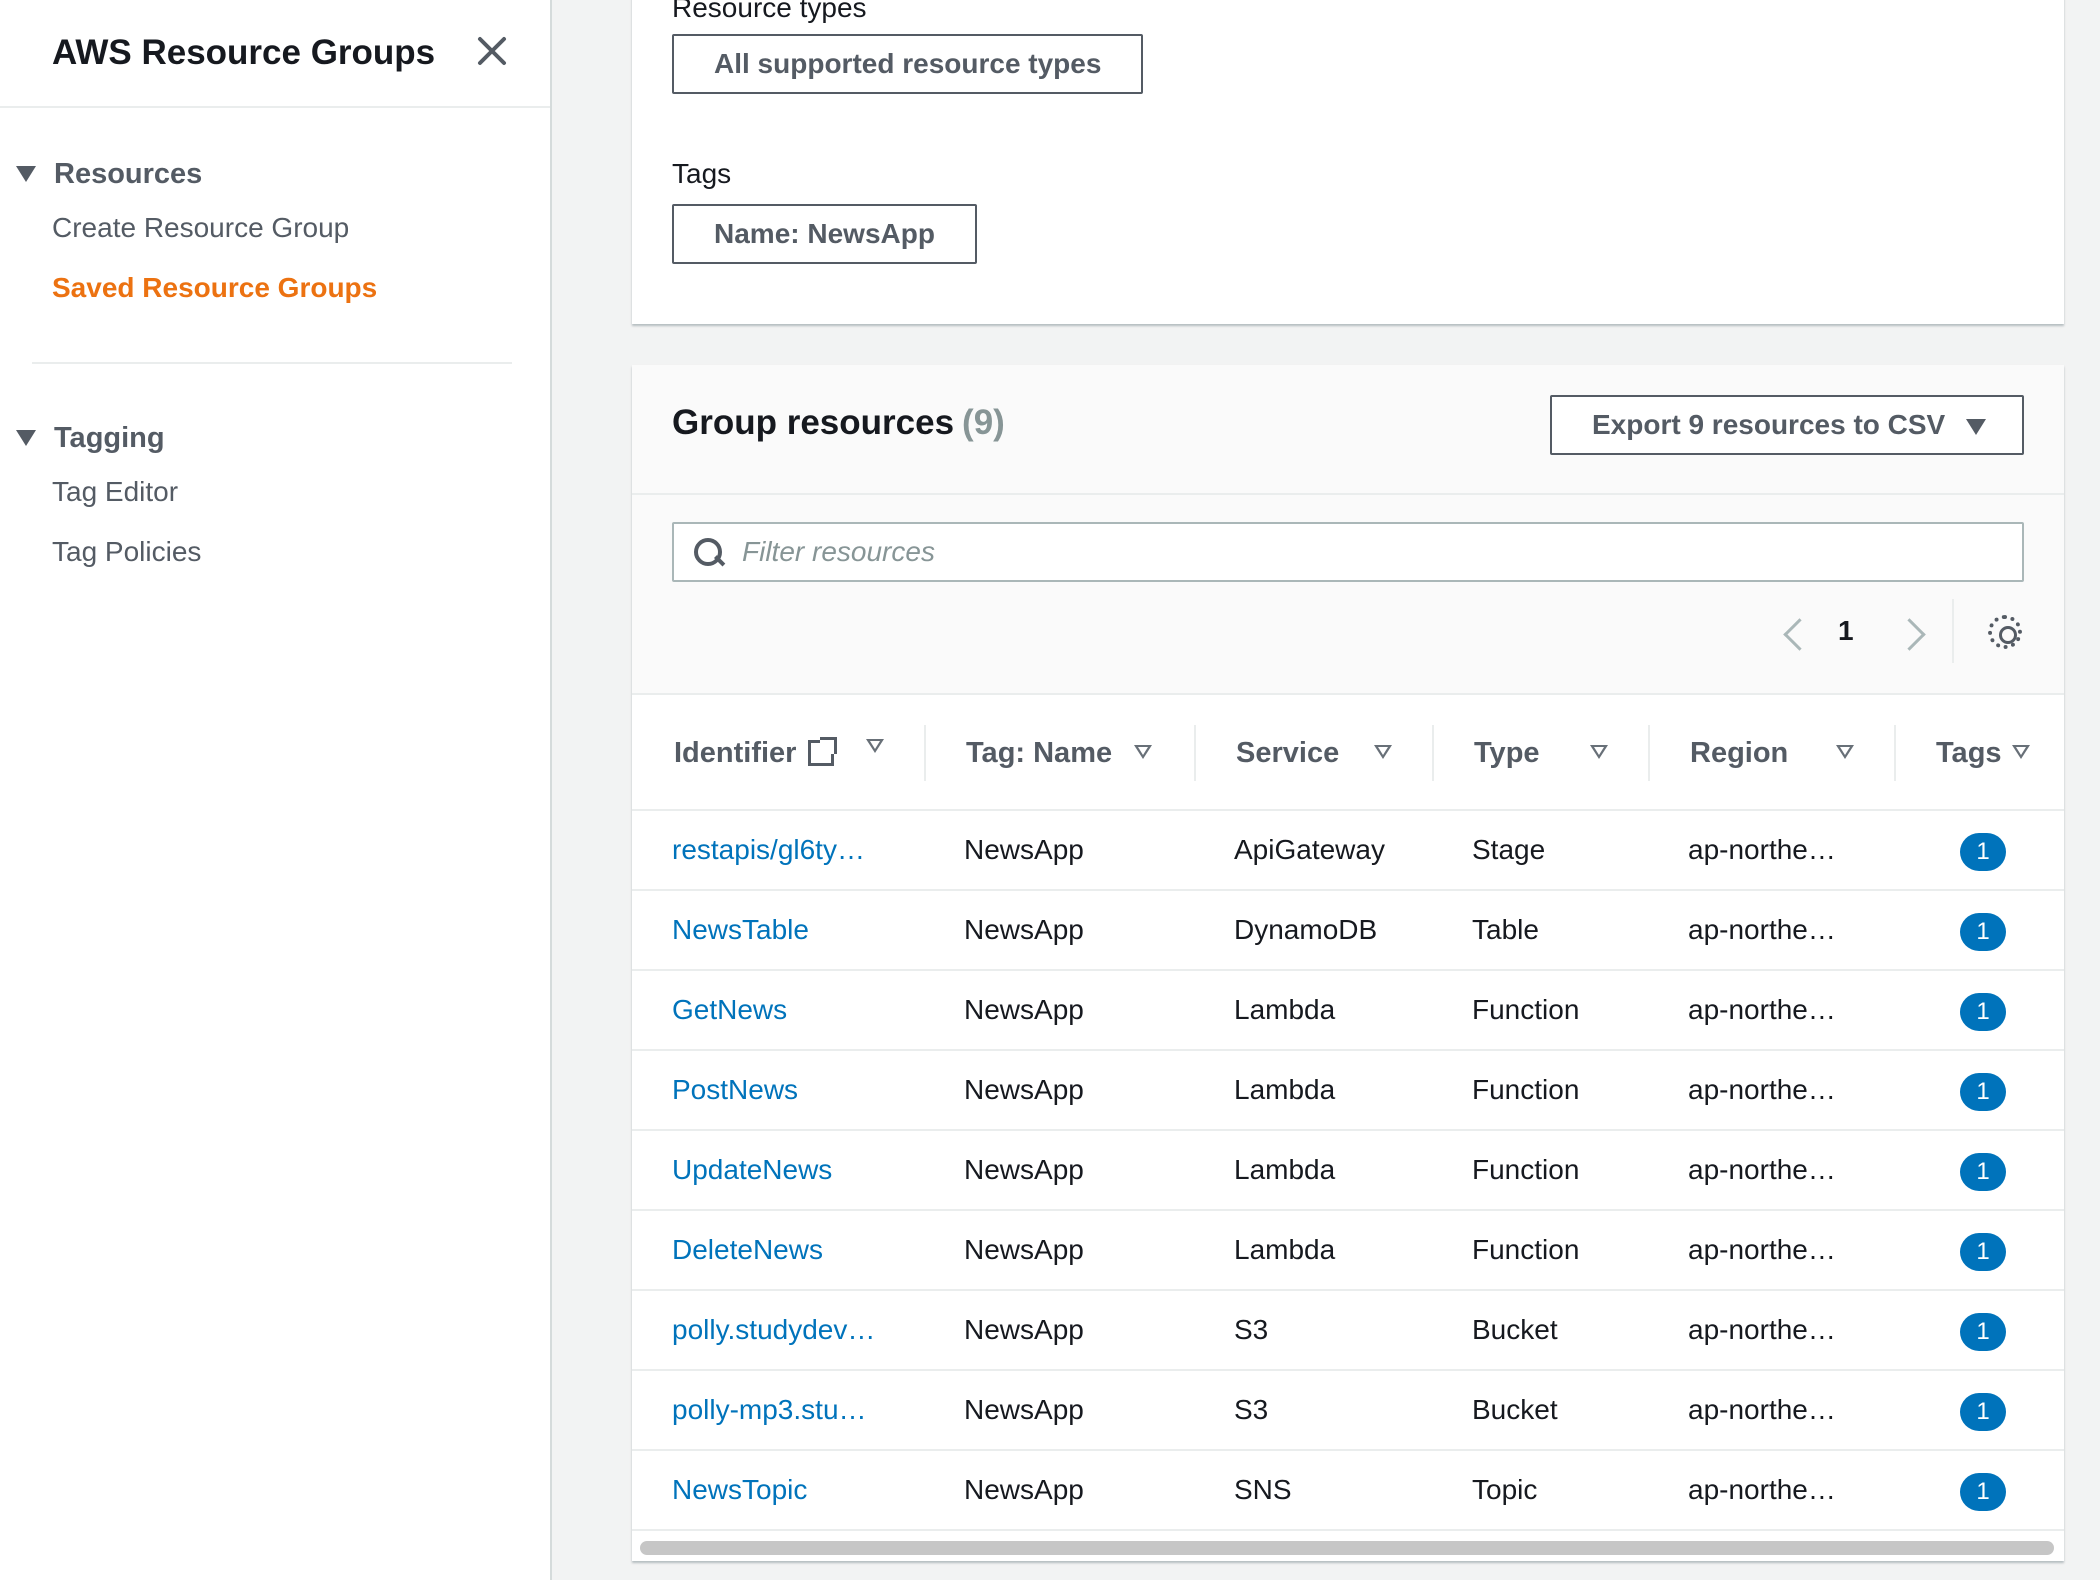 The image size is (2100, 1580). I want to click on sidebar-section-toggle-tagging: Tagging, so click(276, 438).